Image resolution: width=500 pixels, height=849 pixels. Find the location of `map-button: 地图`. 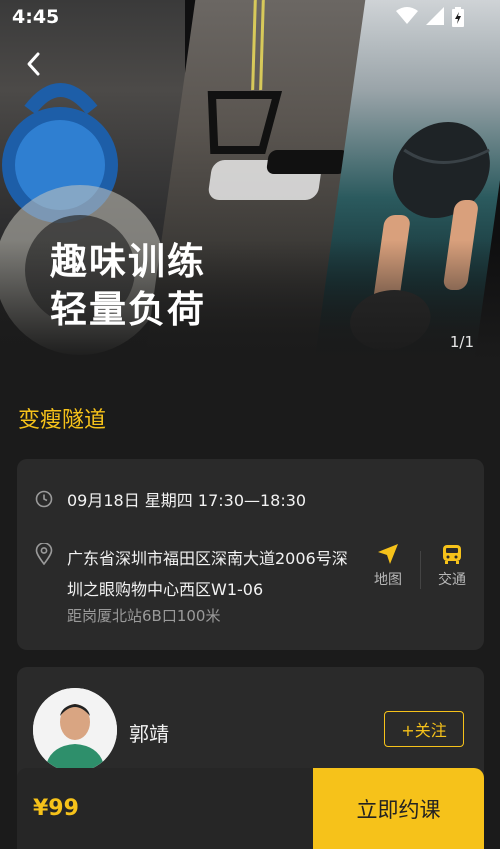

map-button: 地图 is located at coordinates (388, 566).